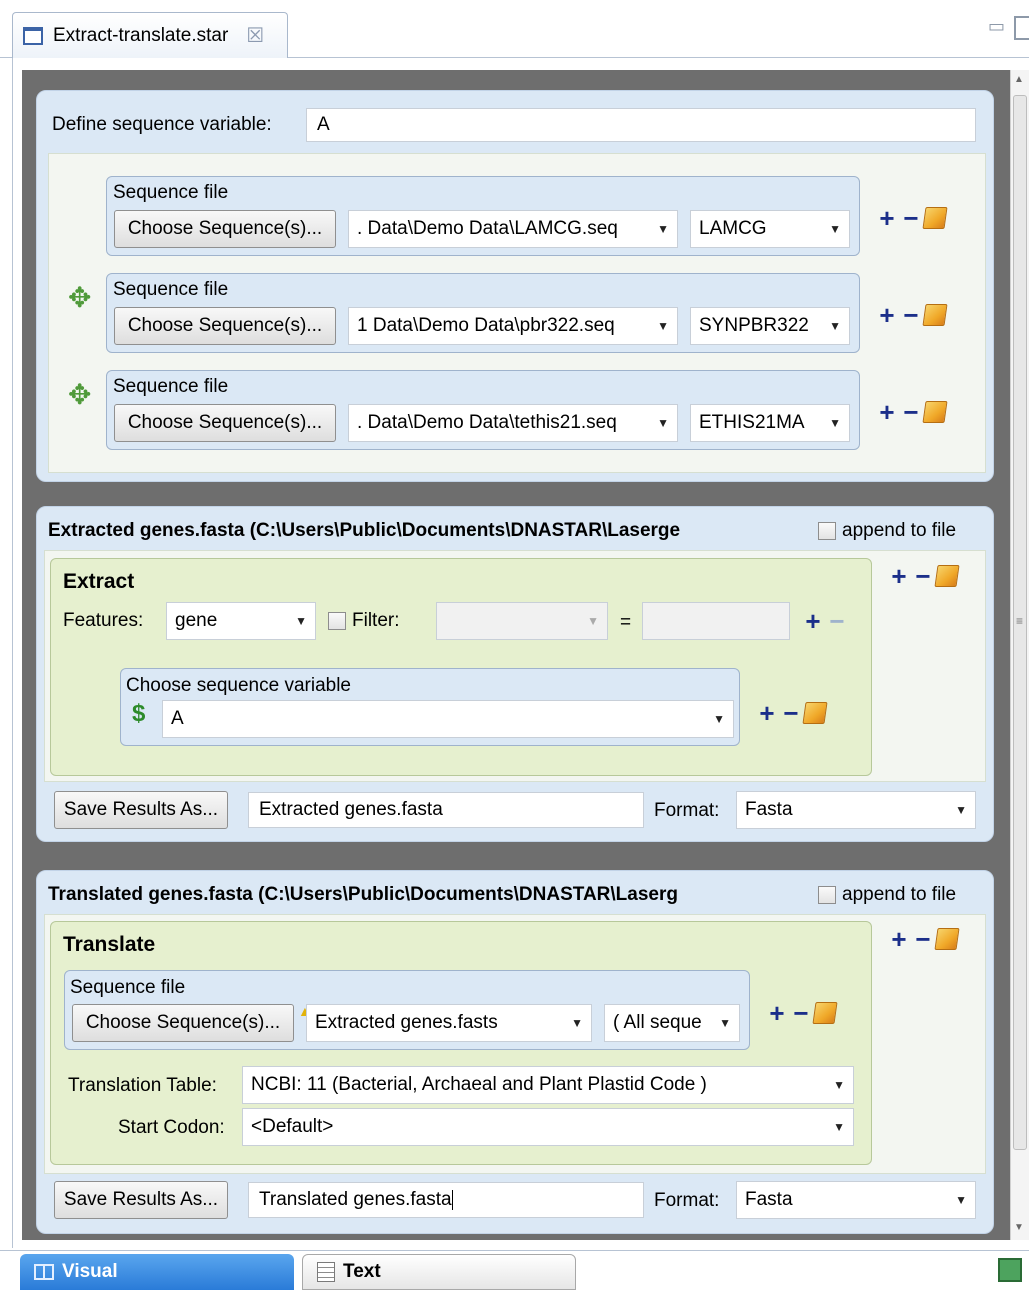 The width and height of the screenshot is (1029, 1291). What do you see at coordinates (90, 1271) in the screenshot?
I see `tab-visual-label: Visual` at bounding box center [90, 1271].